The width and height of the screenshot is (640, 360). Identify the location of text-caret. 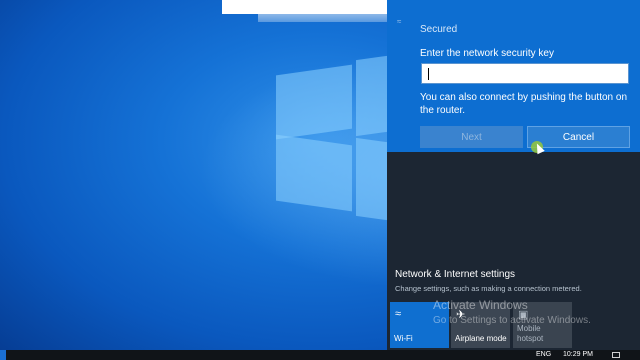
(428, 74).